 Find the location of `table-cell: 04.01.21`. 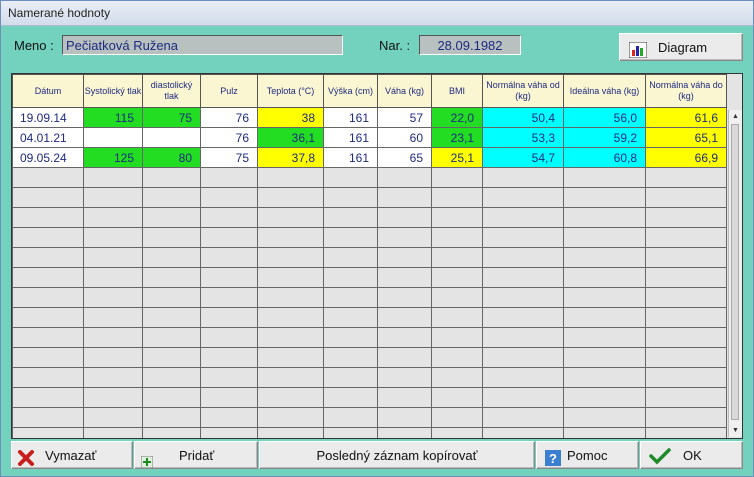

table-cell: 04.01.21 is located at coordinates (48, 137).